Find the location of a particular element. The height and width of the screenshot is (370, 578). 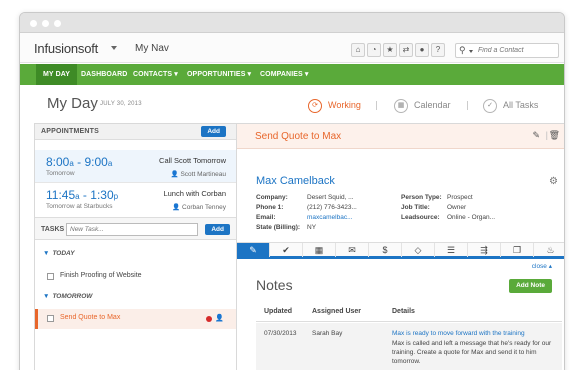

appointment-start: 11:45 is located at coordinates (61, 195).